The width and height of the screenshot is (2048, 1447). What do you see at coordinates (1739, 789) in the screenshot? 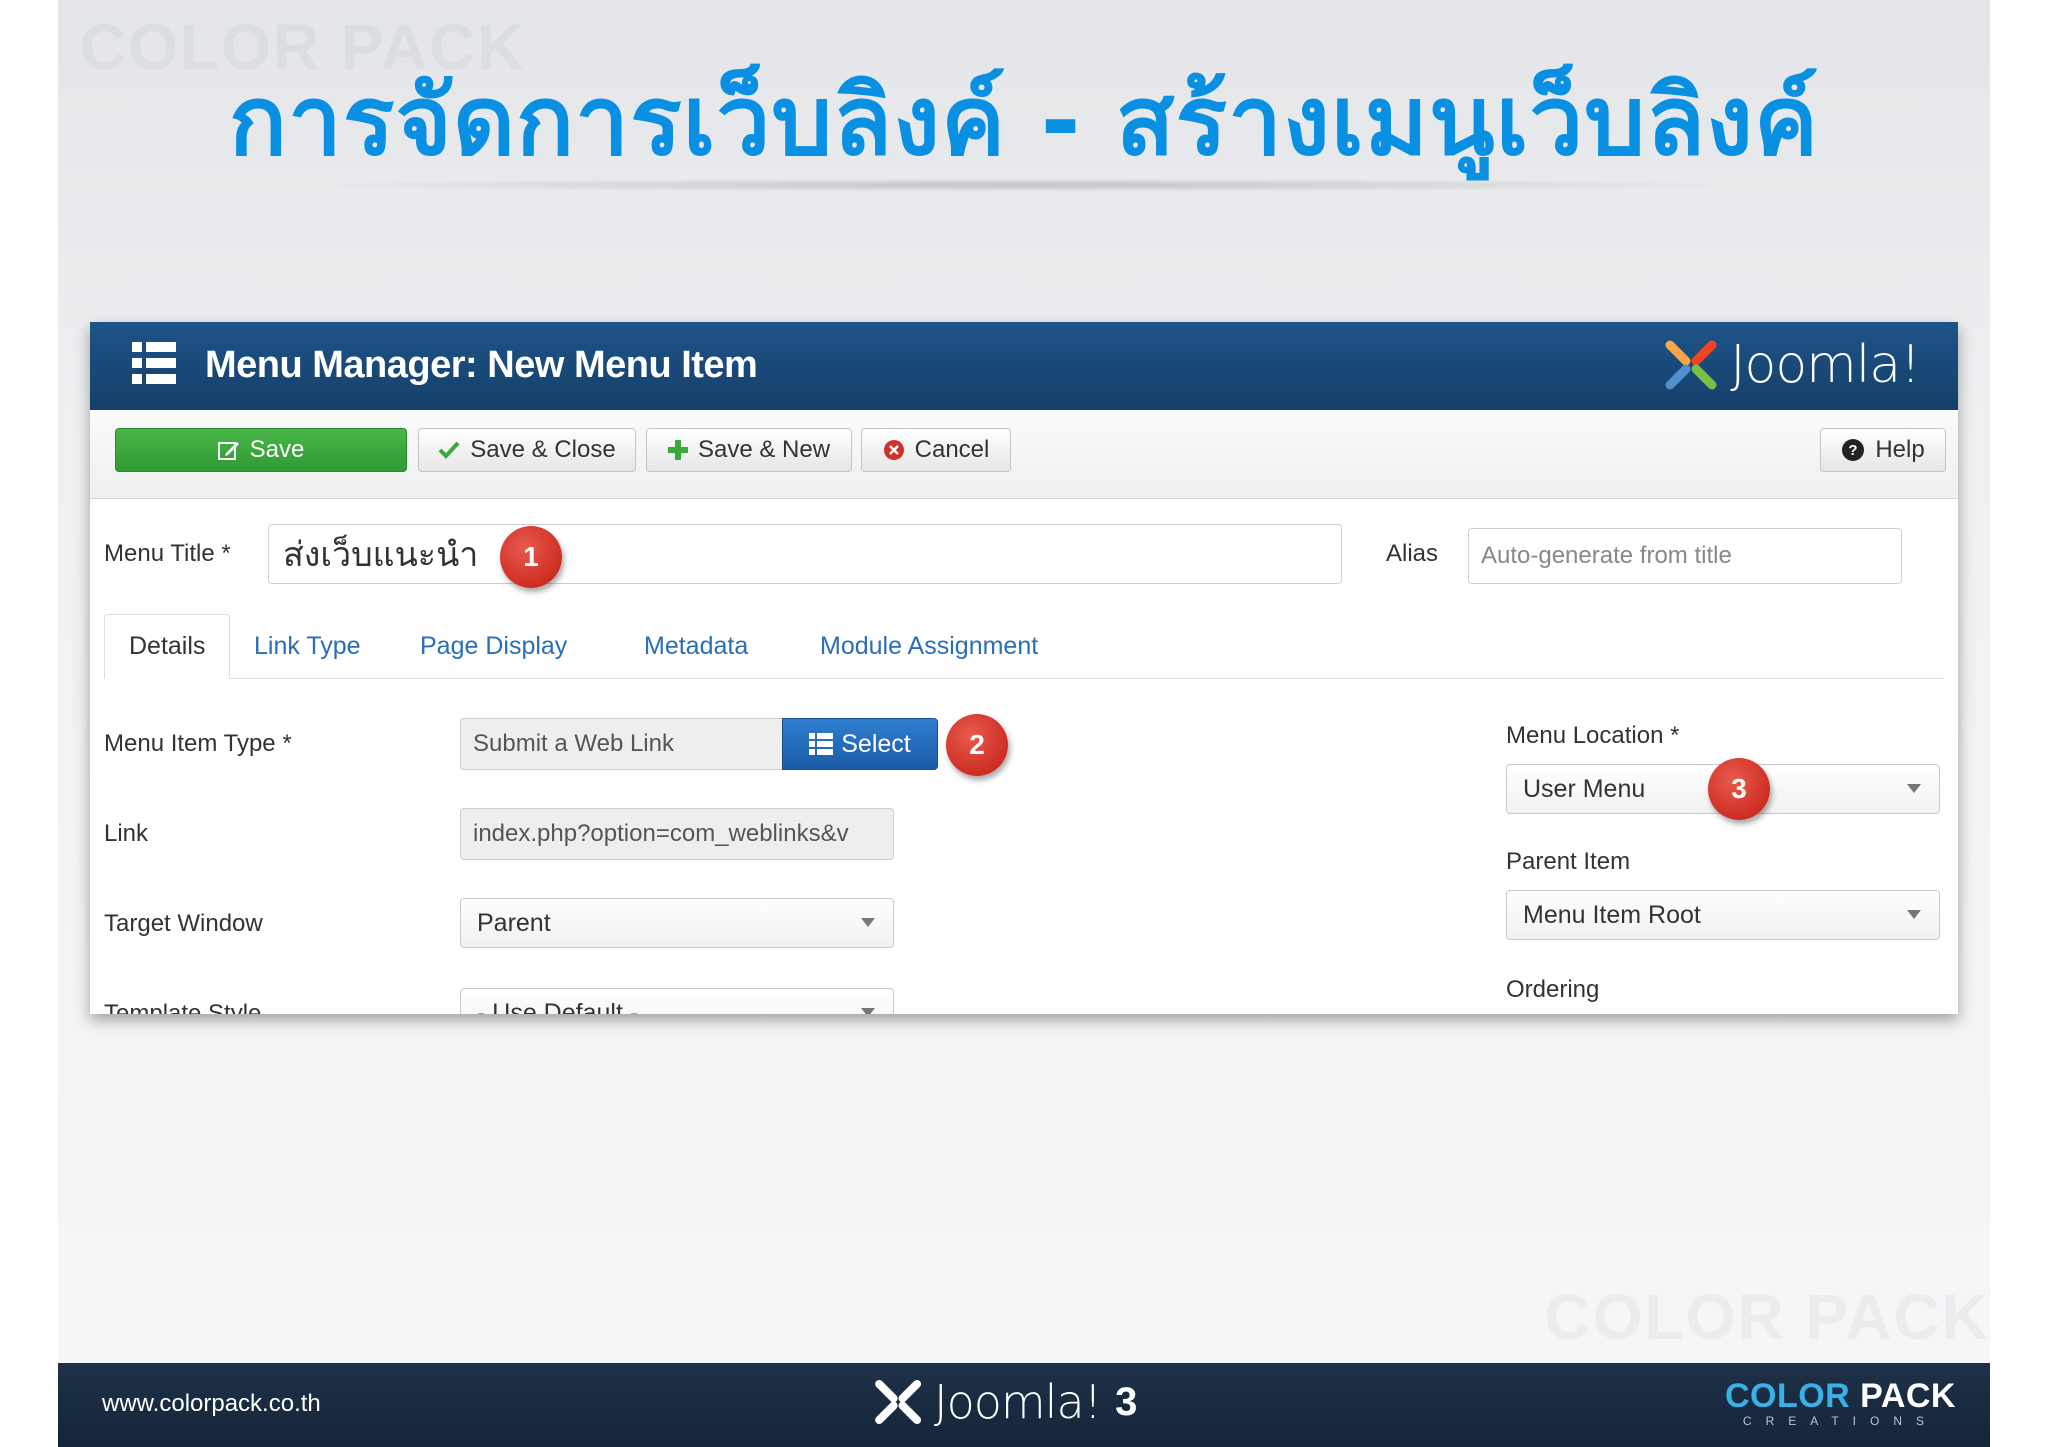
I see `step-badge-3: 3` at bounding box center [1739, 789].